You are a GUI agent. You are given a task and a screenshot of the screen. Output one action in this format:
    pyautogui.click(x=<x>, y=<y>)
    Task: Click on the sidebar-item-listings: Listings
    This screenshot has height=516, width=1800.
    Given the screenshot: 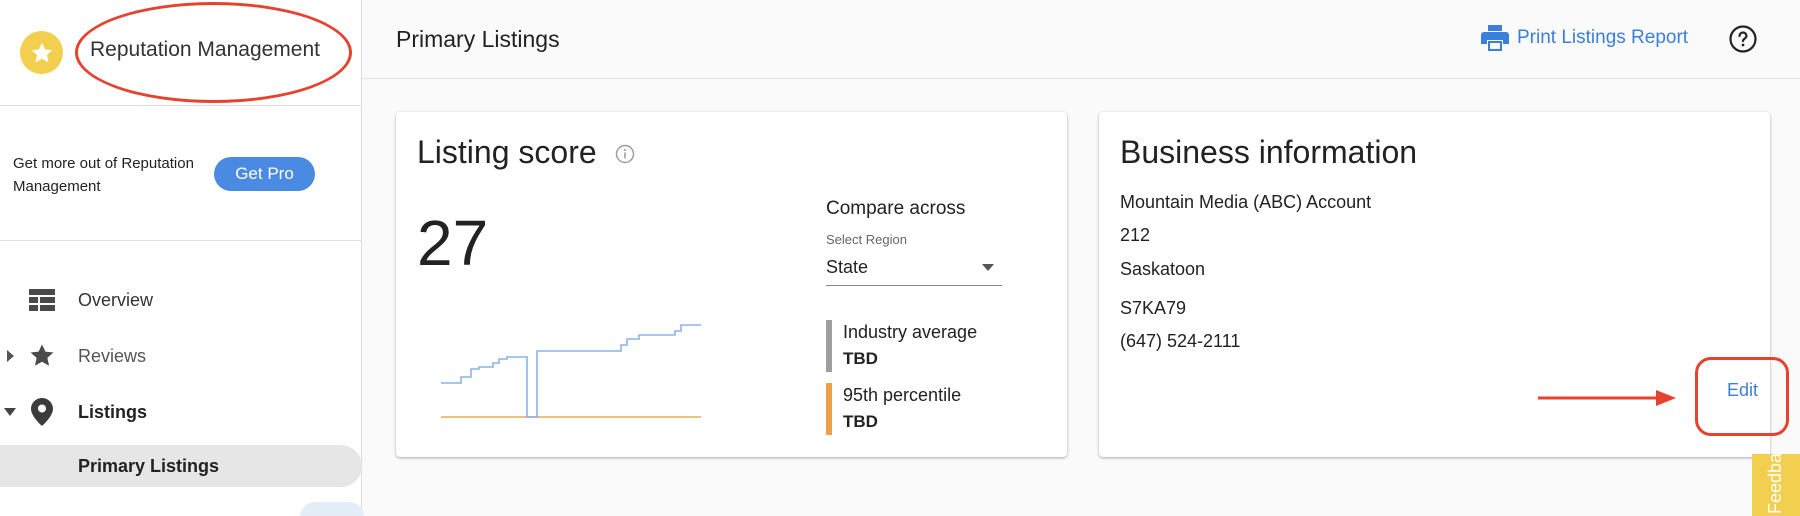 What is the action you would take?
    pyautogui.click(x=181, y=412)
    